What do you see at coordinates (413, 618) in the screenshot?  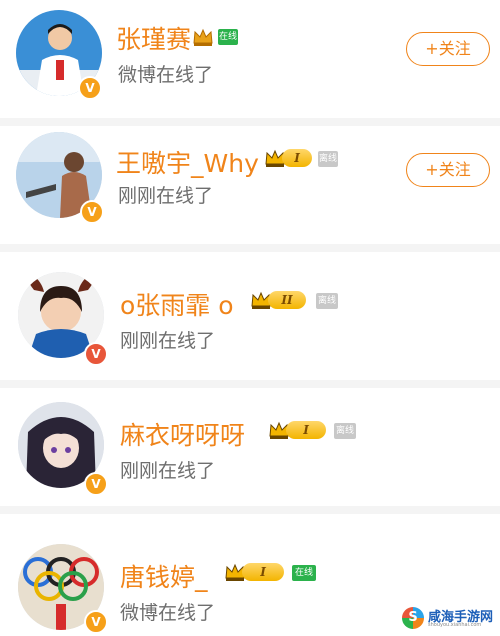 I see `site-logo-icon: S` at bounding box center [413, 618].